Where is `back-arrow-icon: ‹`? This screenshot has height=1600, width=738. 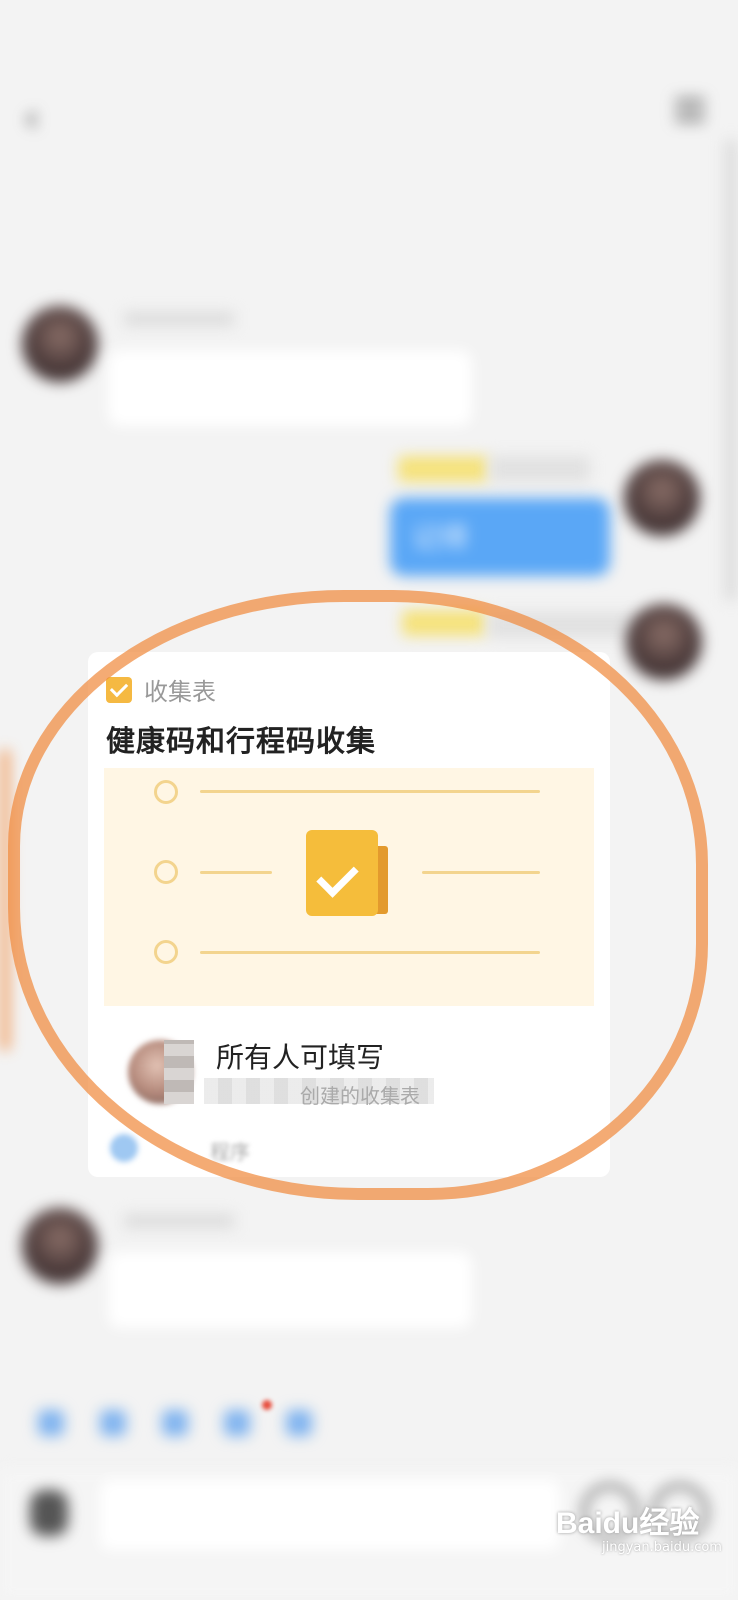 back-arrow-icon: ‹ is located at coordinates (31, 118).